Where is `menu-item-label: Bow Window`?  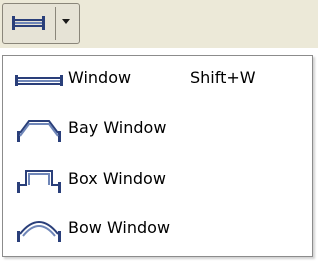
menu-item-label: Bow Window is located at coordinates (119, 227).